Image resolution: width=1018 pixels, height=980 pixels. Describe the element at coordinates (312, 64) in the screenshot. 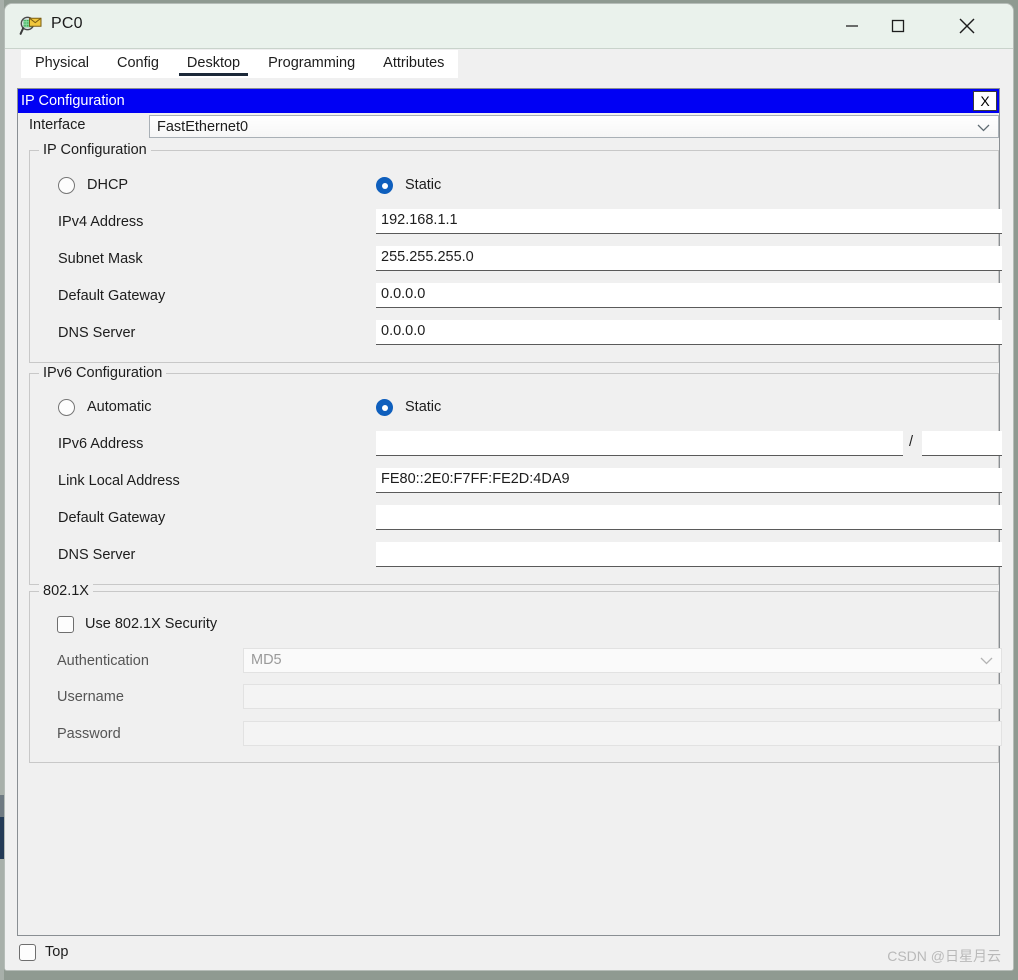

I see `tab-programming: Programming` at that location.